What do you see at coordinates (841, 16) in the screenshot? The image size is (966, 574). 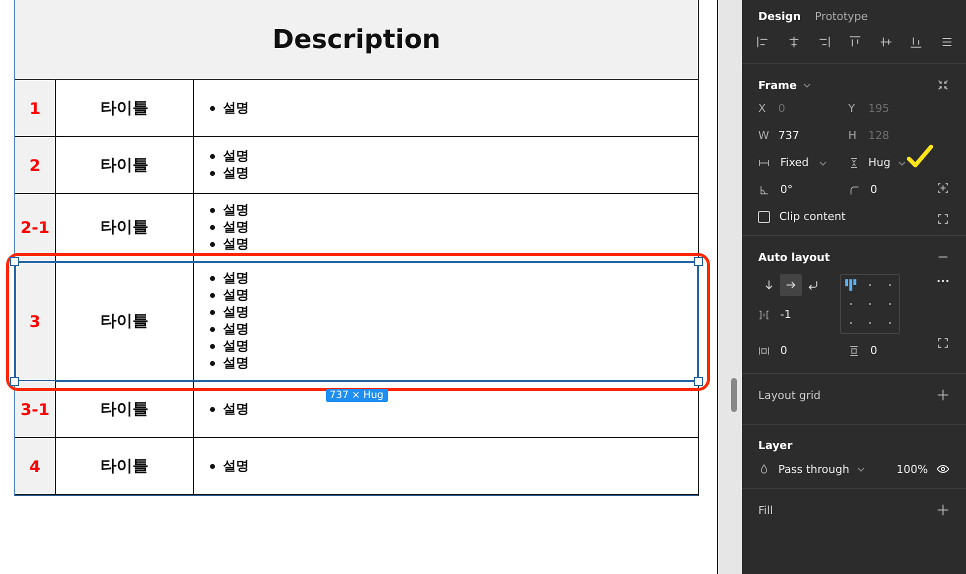 I see `panel-tab: Prototype` at bounding box center [841, 16].